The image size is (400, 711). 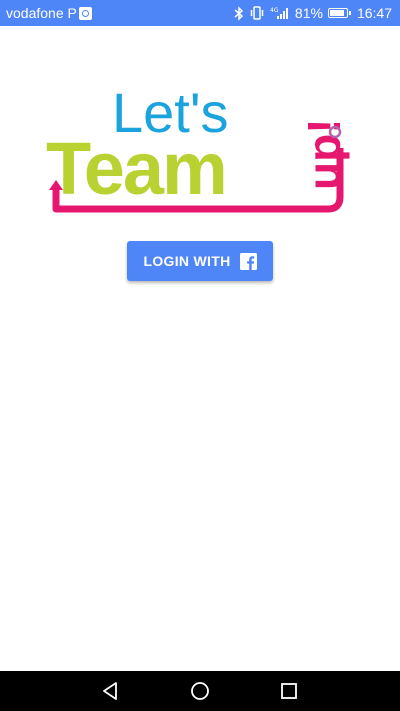 I want to click on login-button-label: LOGIN WITH, so click(x=187, y=261).